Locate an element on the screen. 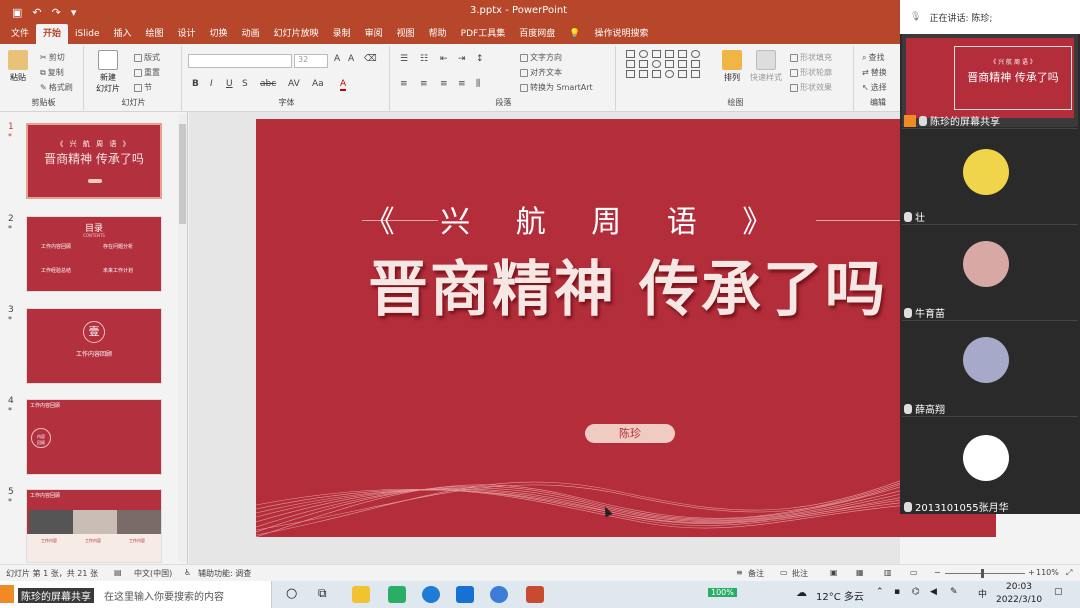  font-name-combo is located at coordinates (240, 61).